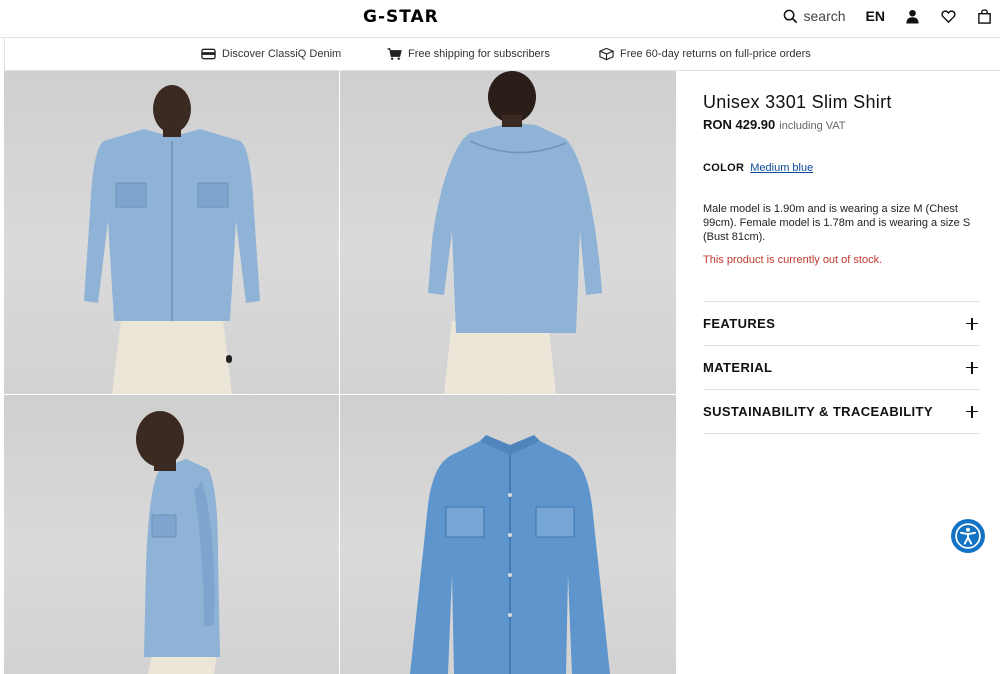  I want to click on color-label: COLOR, so click(724, 168).